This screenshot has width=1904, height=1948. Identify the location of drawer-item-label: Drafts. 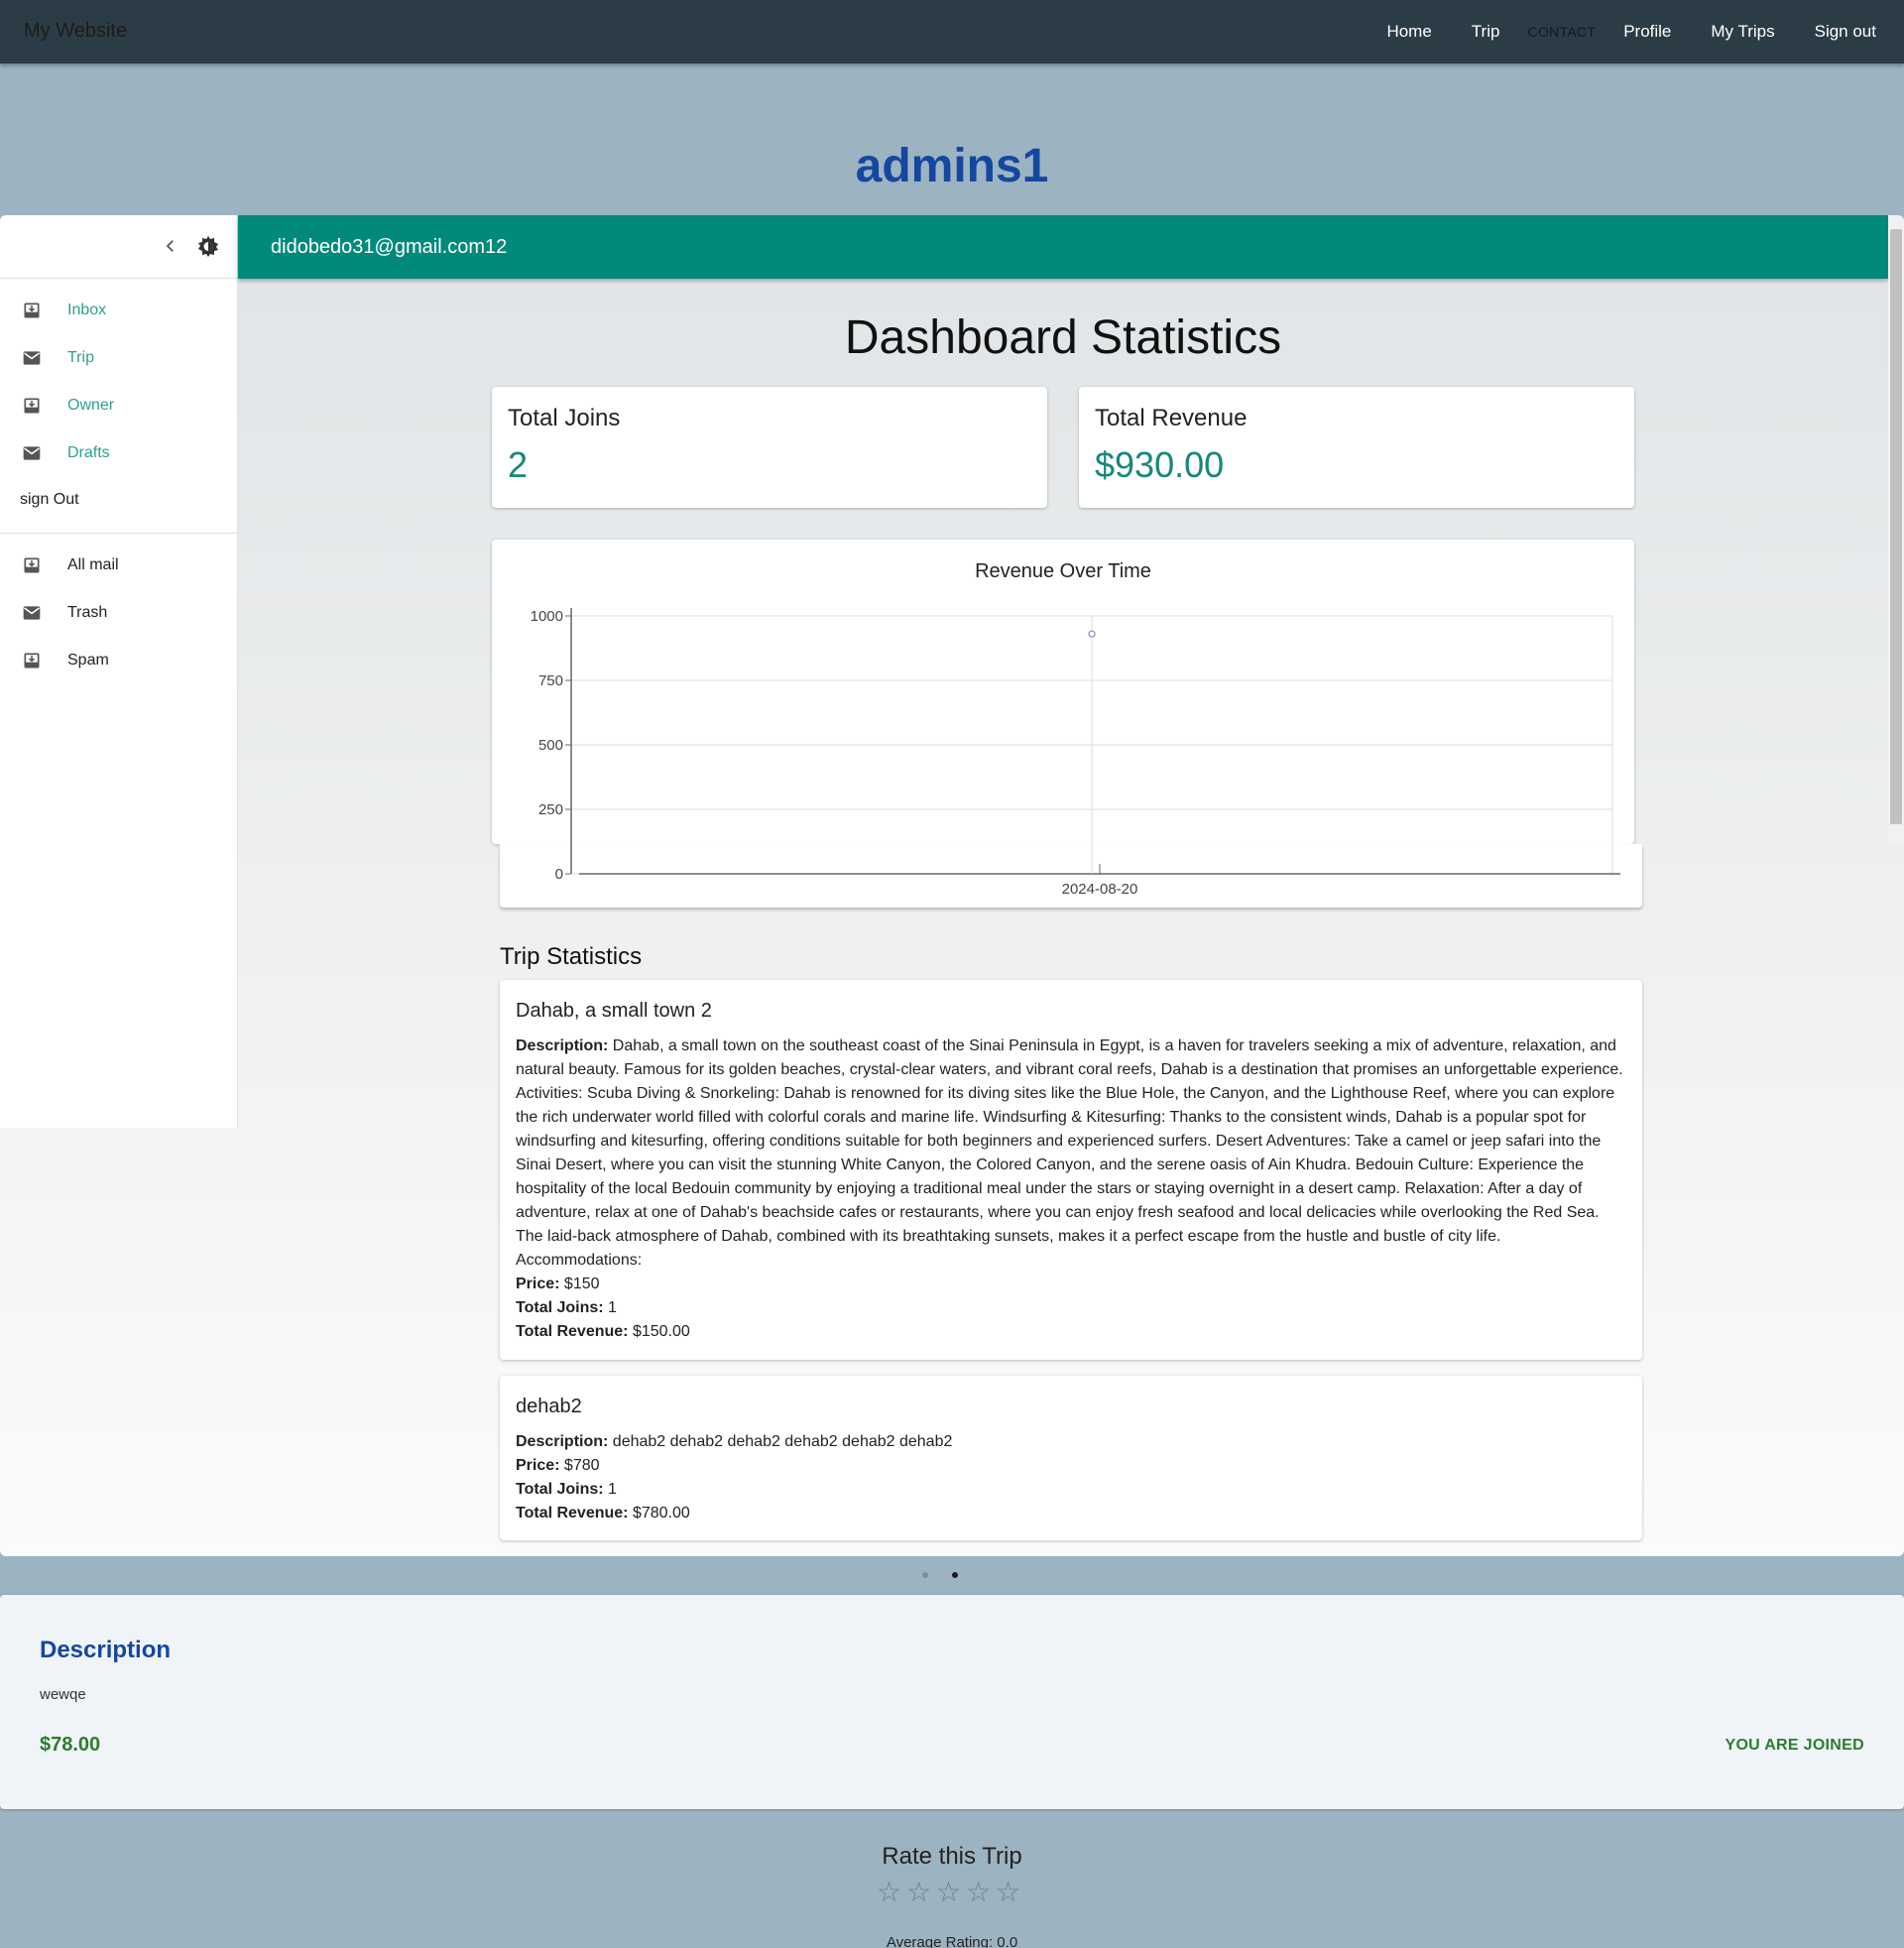
(88, 452).